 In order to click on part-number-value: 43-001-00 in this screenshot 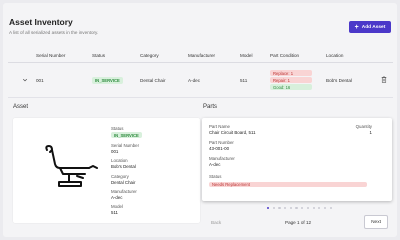, I will do `click(219, 148)`.